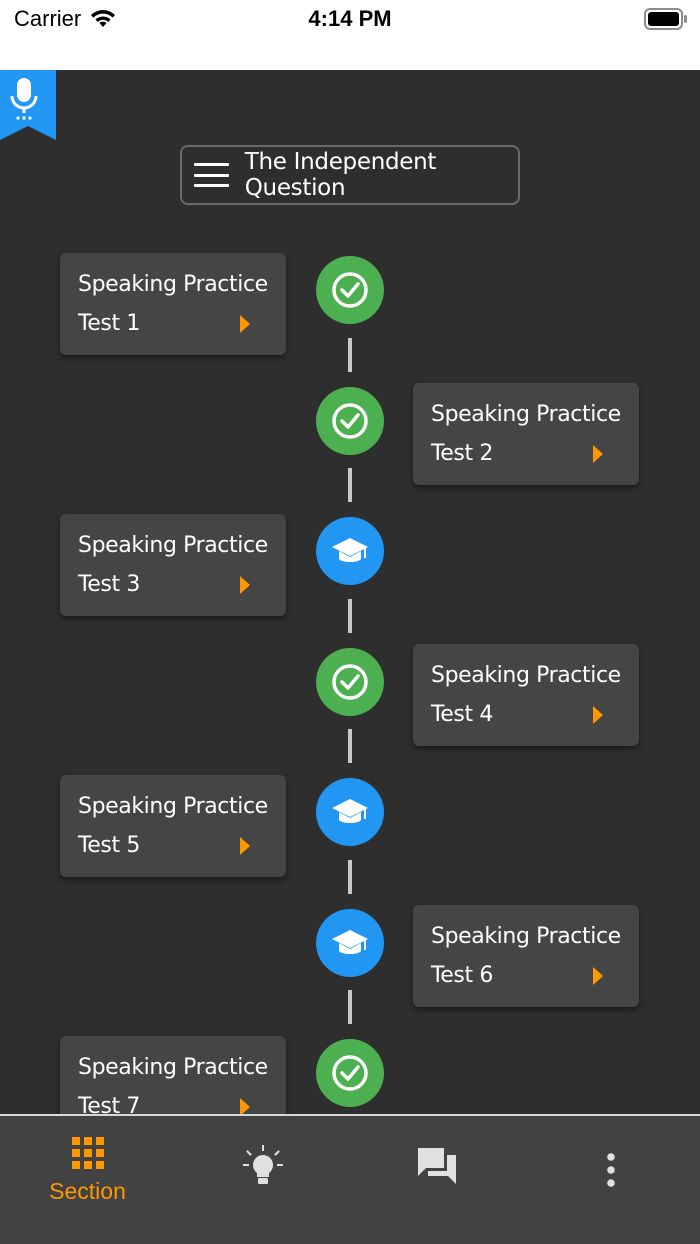 The width and height of the screenshot is (700, 1244). What do you see at coordinates (526, 695) in the screenshot?
I see `test-card-4: Speaking Practice Test 4` at bounding box center [526, 695].